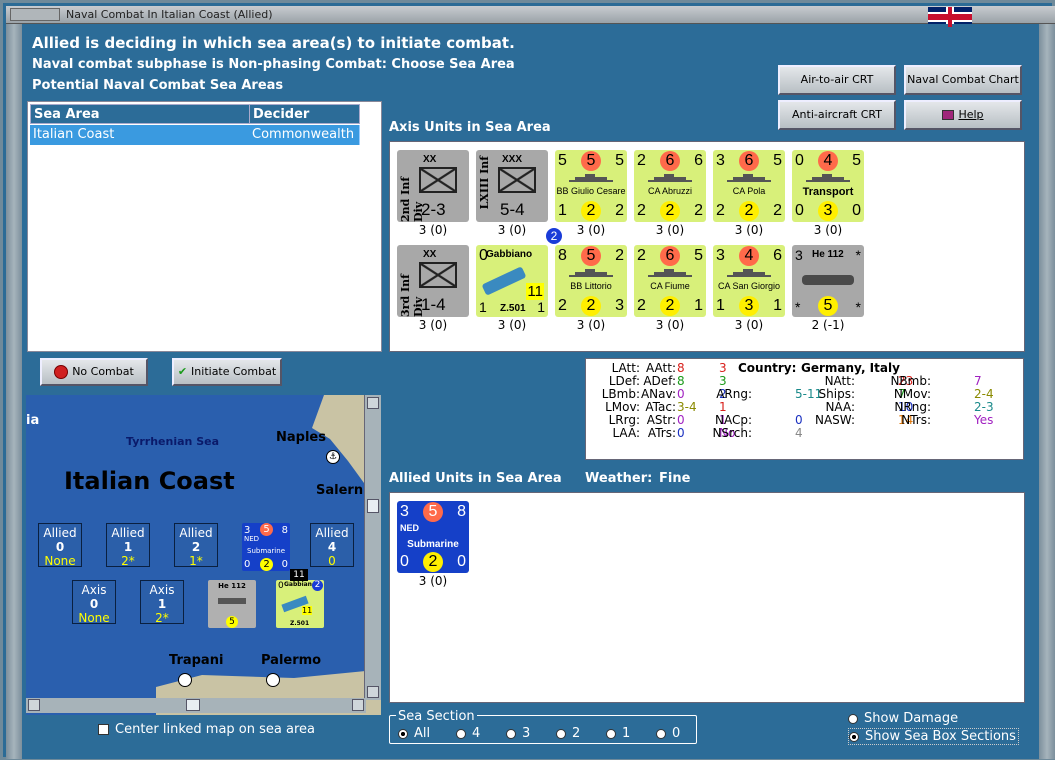  Describe the element at coordinates (670, 161) in the screenshot. I see `stat-tc: 6` at that location.